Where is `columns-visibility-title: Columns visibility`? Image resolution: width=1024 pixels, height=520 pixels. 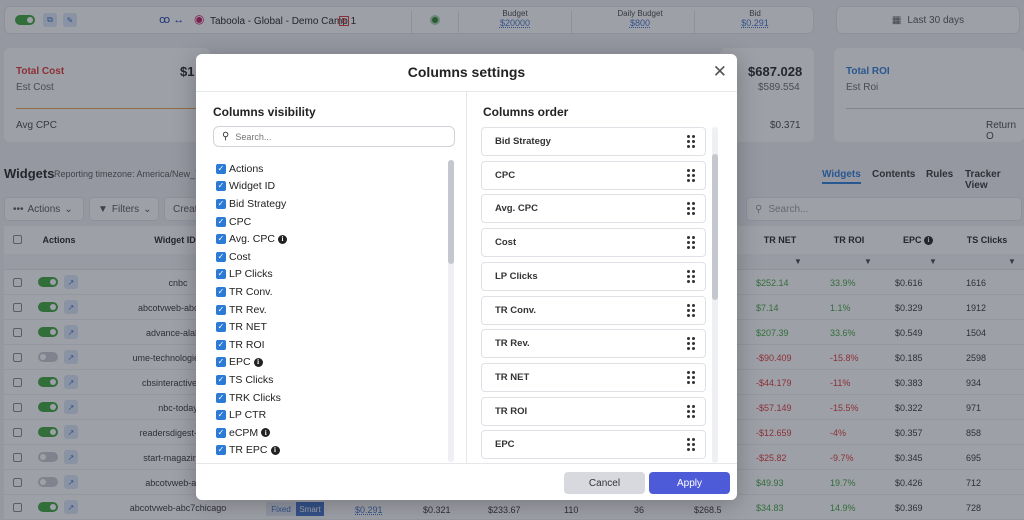
columns-visibility-title: Columns visibility is located at coordinates (264, 112).